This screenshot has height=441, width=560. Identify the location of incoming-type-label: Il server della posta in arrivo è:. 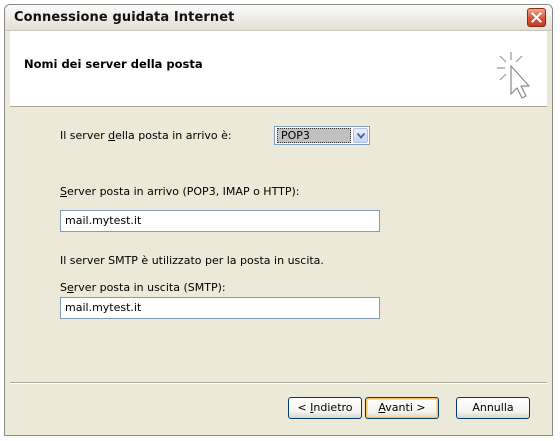
(146, 135).